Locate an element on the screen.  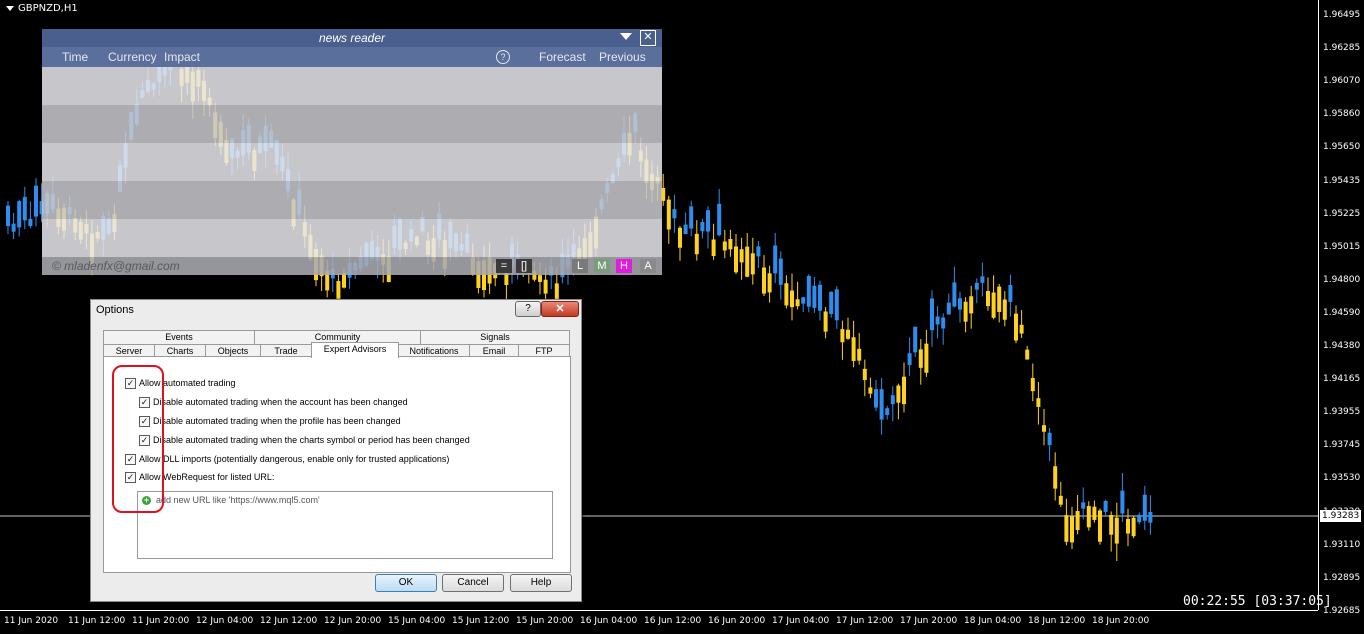
chart-symbol-title: GBPNZD,H1 is located at coordinates (42, 8).